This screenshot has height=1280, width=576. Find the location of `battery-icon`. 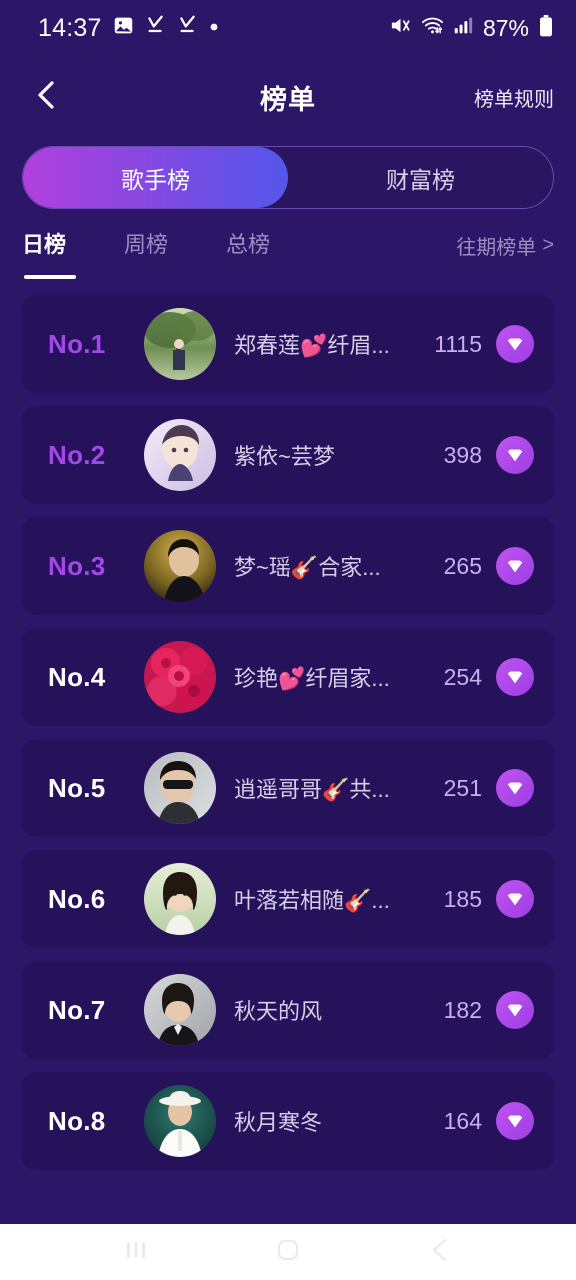

battery-icon is located at coordinates (546, 28).